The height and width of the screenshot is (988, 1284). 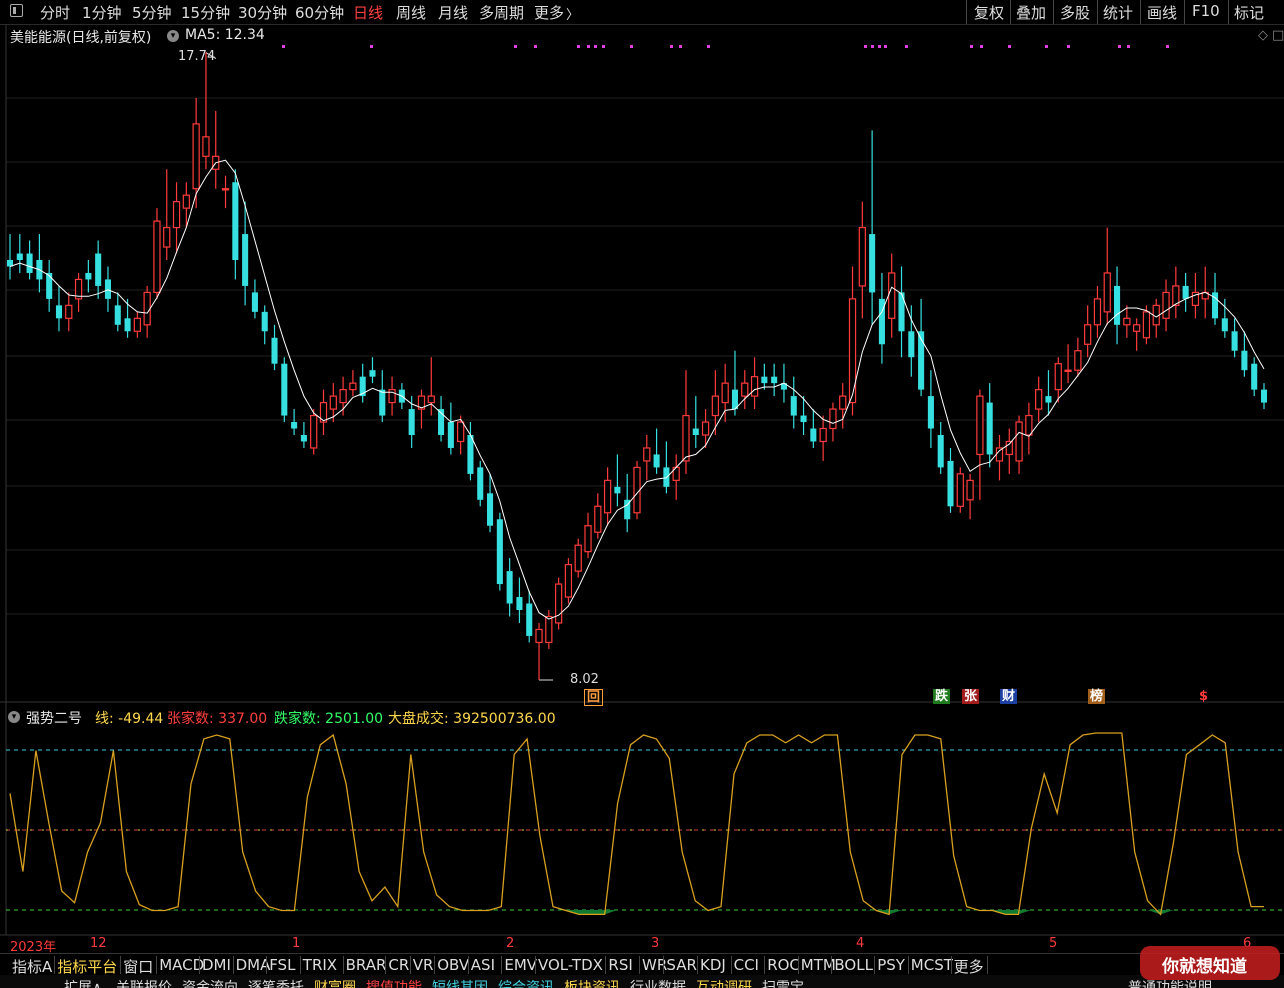 I want to click on indicator-down-count: 跌家数: 2501.00, so click(x=329, y=719).